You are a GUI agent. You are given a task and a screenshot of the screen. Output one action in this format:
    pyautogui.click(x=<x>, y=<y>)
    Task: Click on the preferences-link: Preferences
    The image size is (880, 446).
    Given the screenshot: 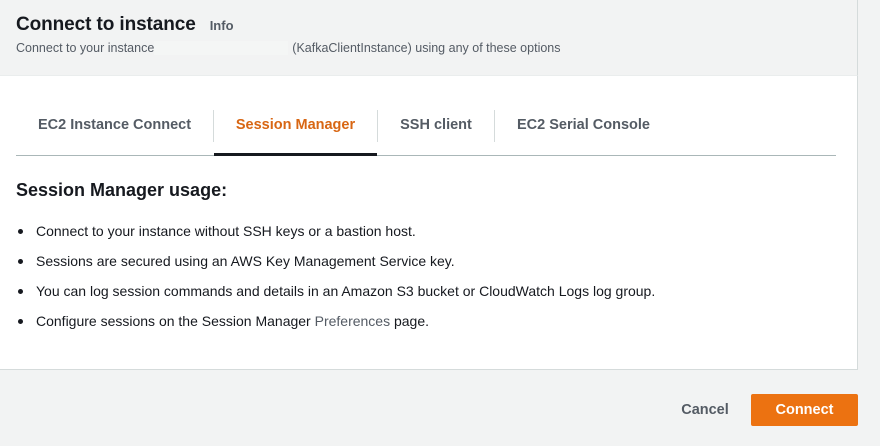 What is the action you would take?
    pyautogui.click(x=352, y=321)
    